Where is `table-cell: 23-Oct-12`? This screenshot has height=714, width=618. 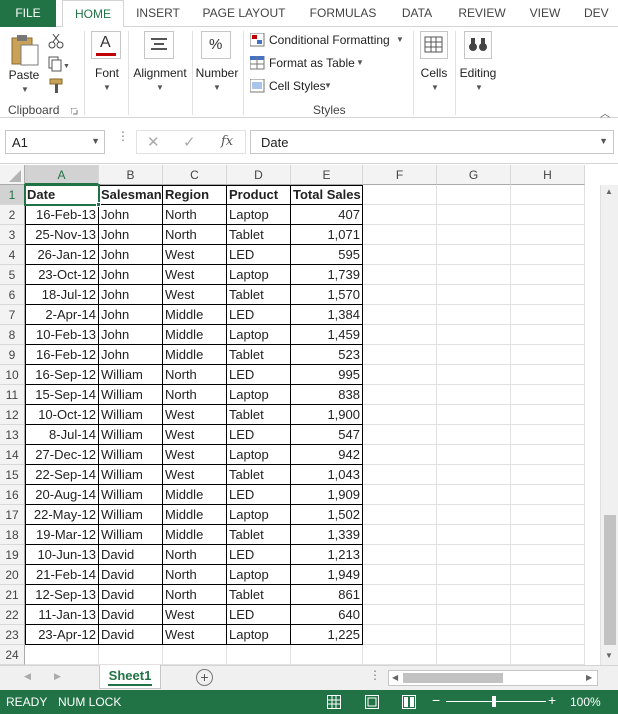
table-cell: 23-Oct-12 is located at coordinates (62, 275).